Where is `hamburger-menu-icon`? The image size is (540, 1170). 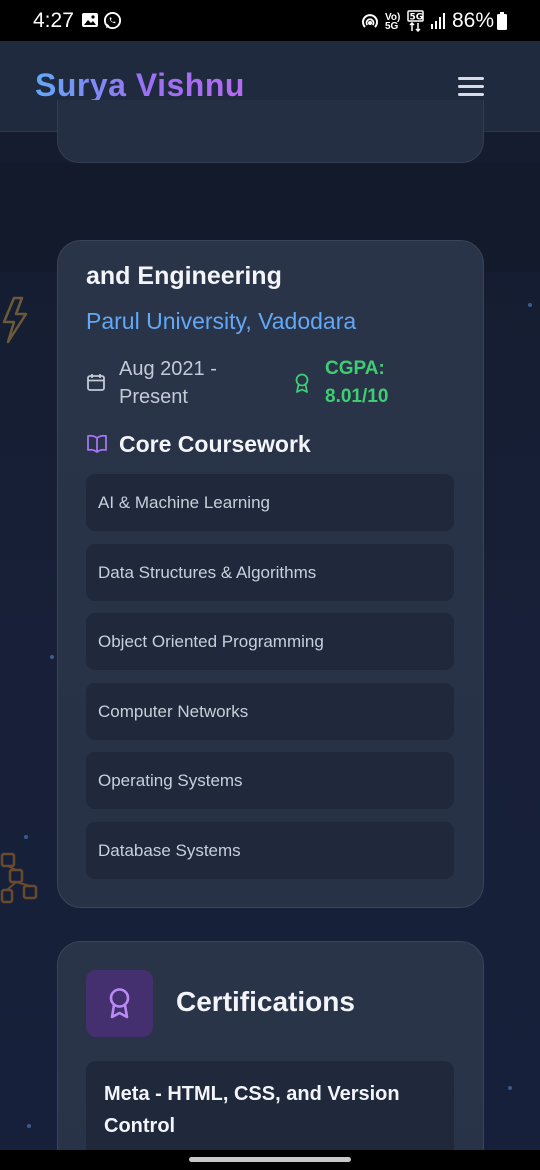 hamburger-menu-icon is located at coordinates (471, 78).